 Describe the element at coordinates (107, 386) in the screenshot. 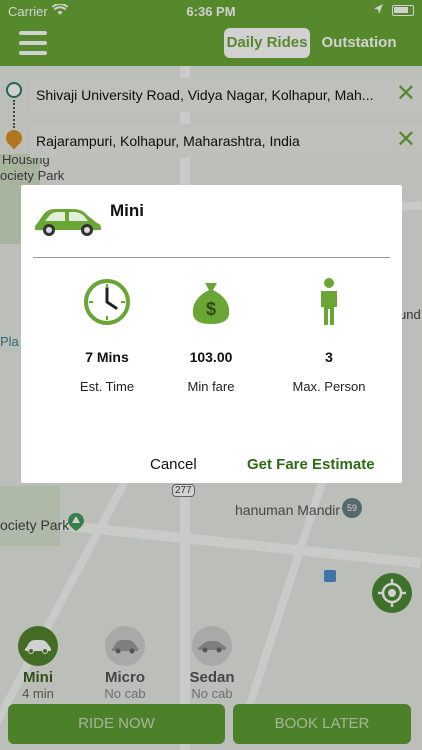

I see `est-time-label: Est. Time` at that location.